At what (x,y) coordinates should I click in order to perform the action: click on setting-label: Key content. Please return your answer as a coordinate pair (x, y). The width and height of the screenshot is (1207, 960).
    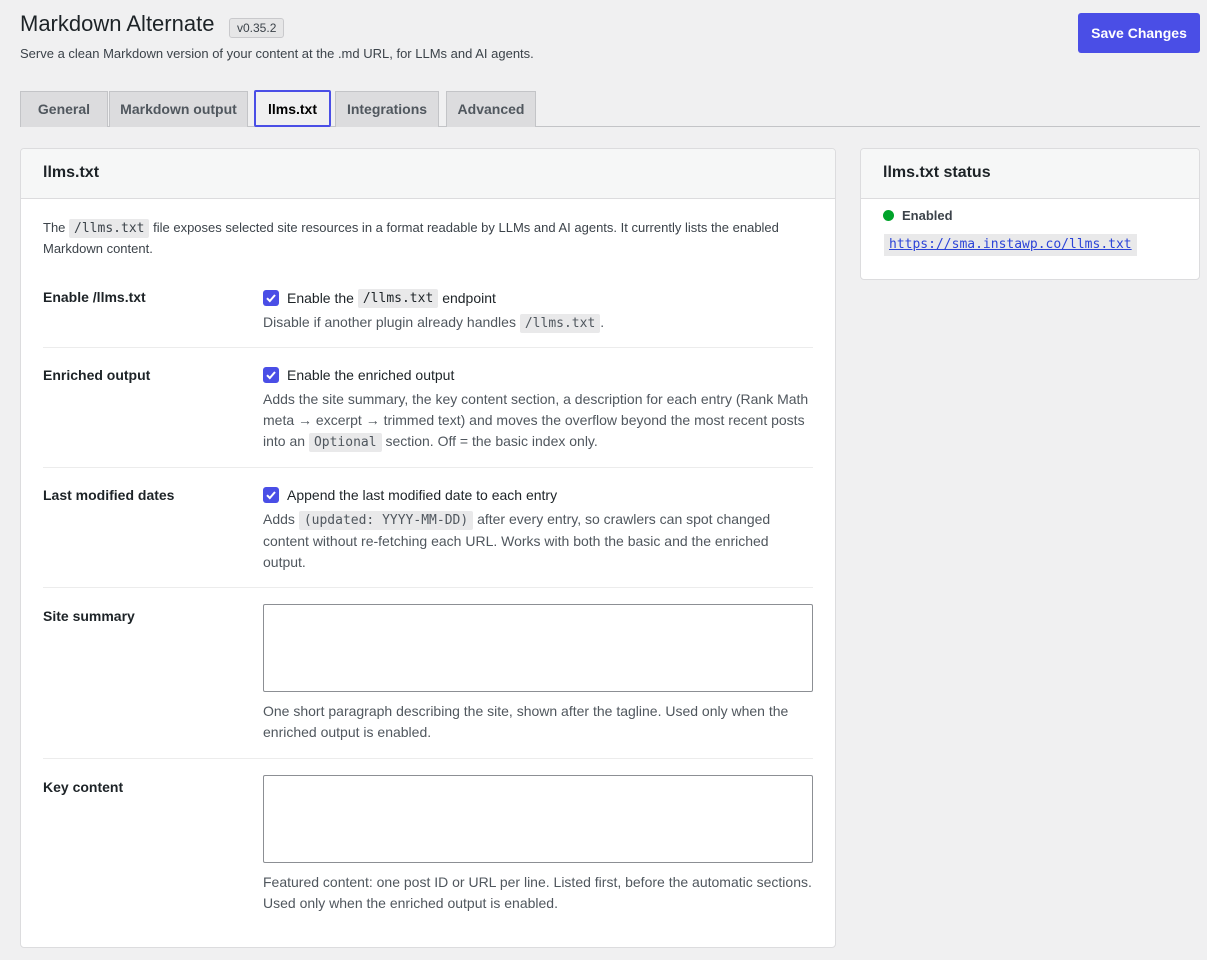
    Looking at the image, I should click on (83, 787).